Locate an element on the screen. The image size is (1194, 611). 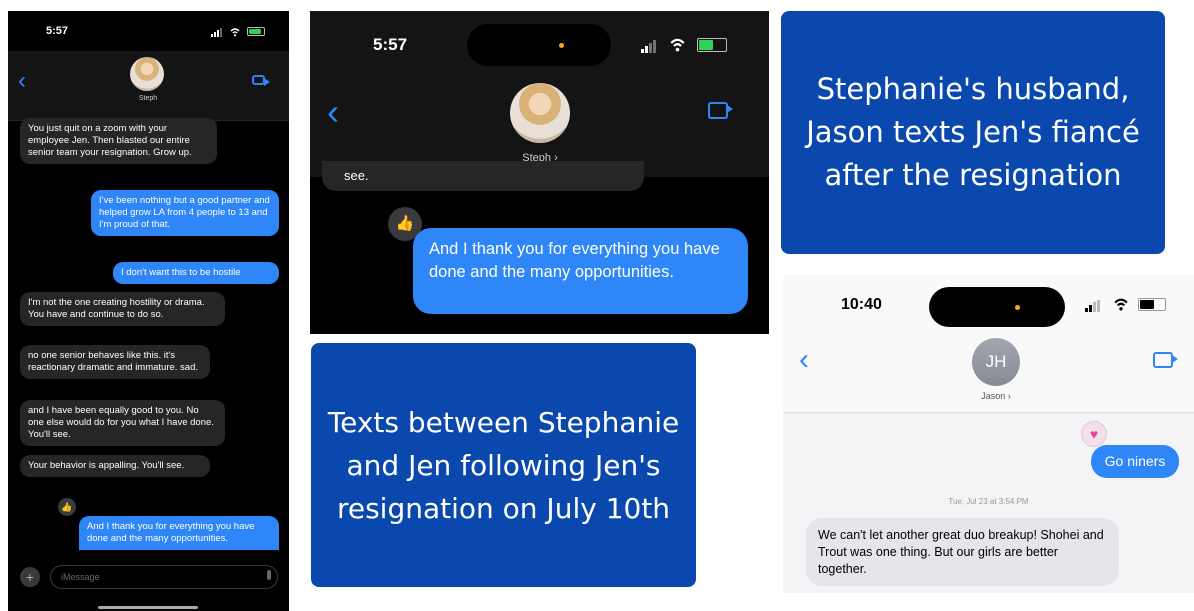
contact-name: Jason › is located at coordinates (996, 396).